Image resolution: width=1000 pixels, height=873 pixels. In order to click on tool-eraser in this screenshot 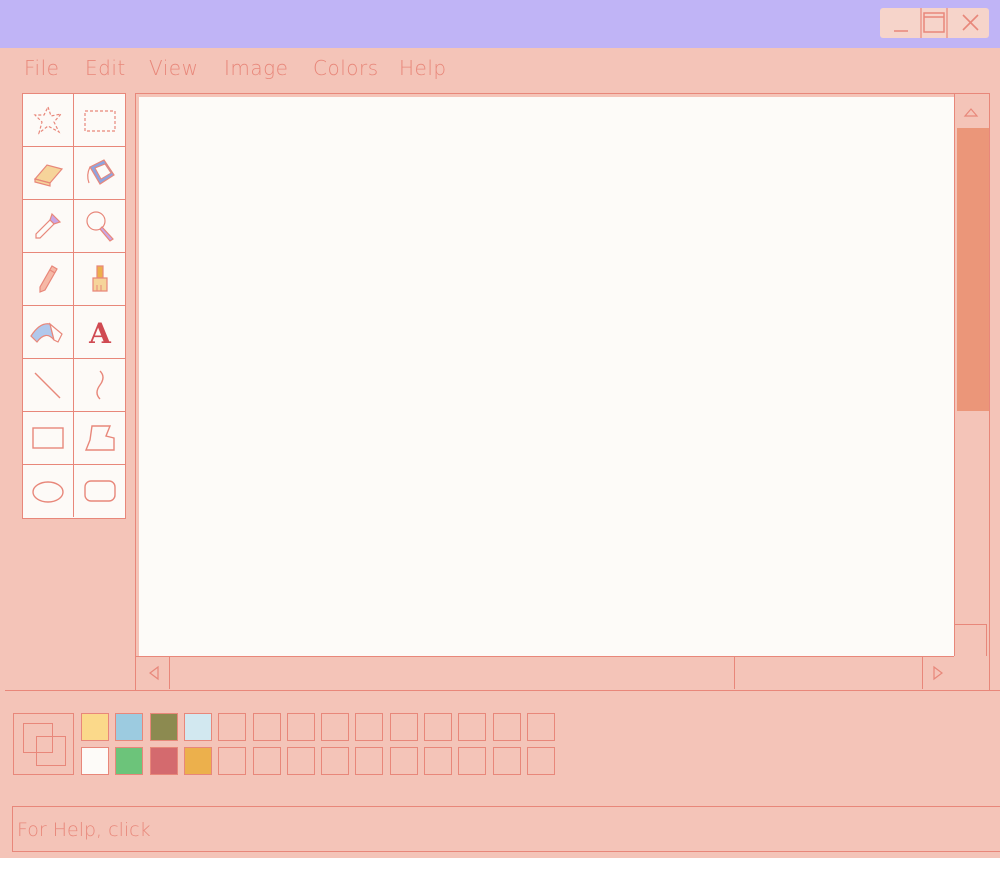, I will do `click(48, 173)`.